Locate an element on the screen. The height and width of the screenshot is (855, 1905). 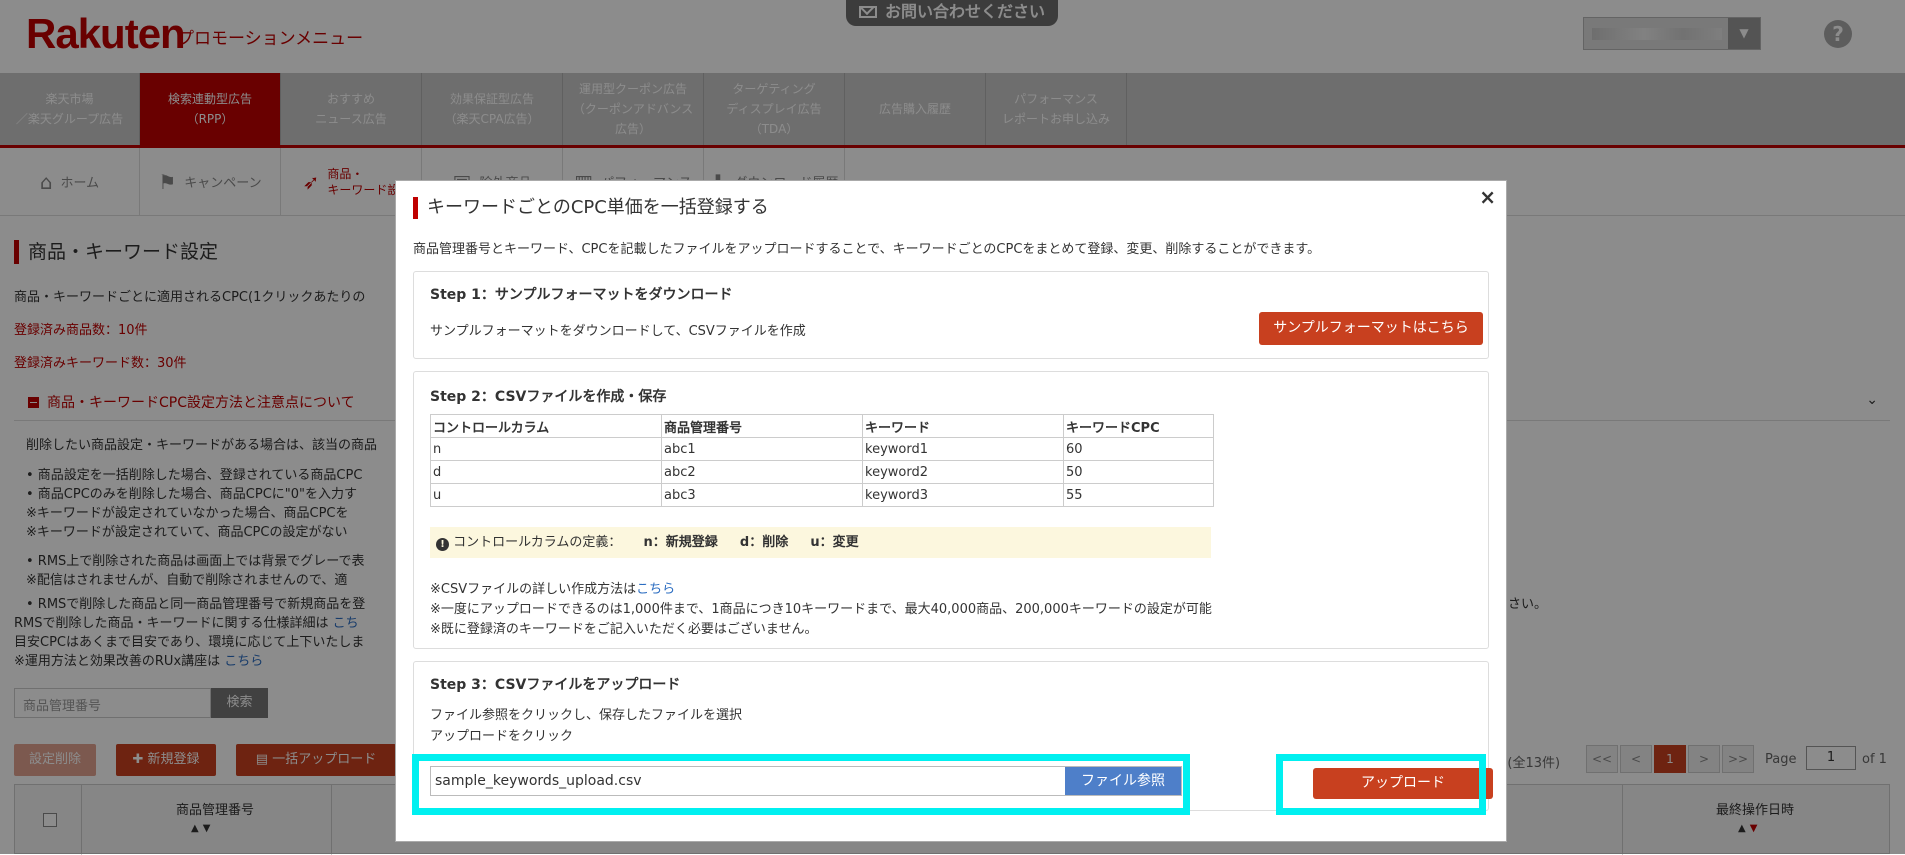
info-icon: ! is located at coordinates (442, 544).